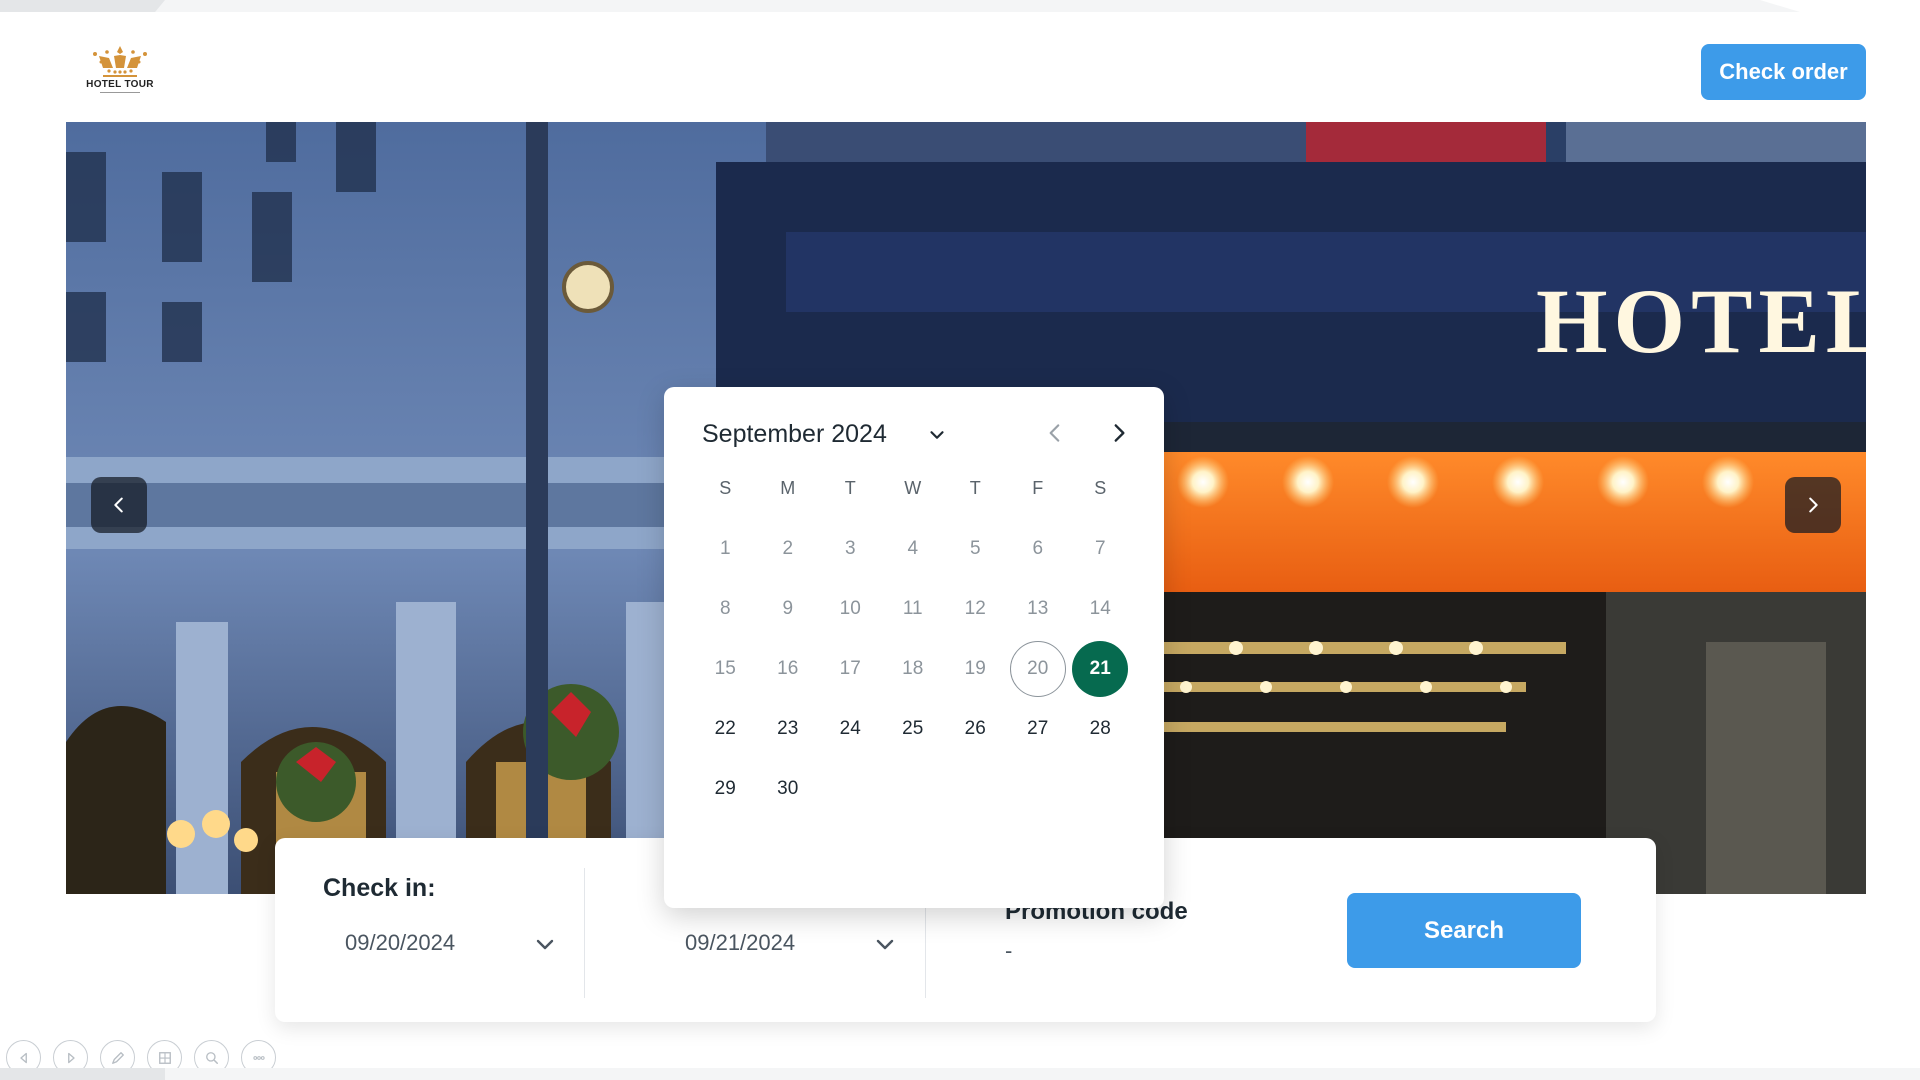 This screenshot has width=1920, height=1080. I want to click on calendar-day: 23, so click(788, 729).